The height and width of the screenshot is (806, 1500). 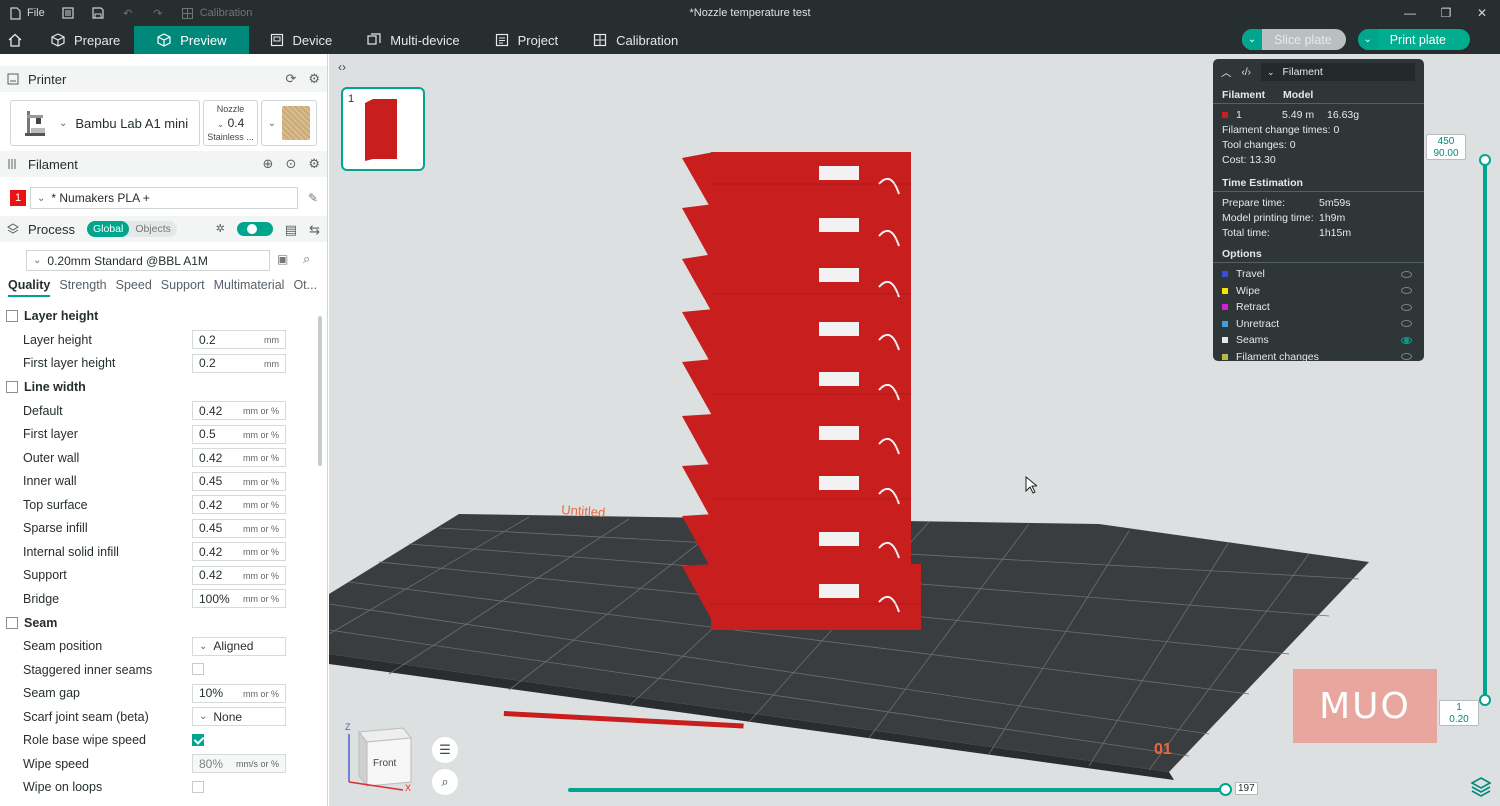 I want to click on subtab-quality: Quality, so click(x=29, y=287).